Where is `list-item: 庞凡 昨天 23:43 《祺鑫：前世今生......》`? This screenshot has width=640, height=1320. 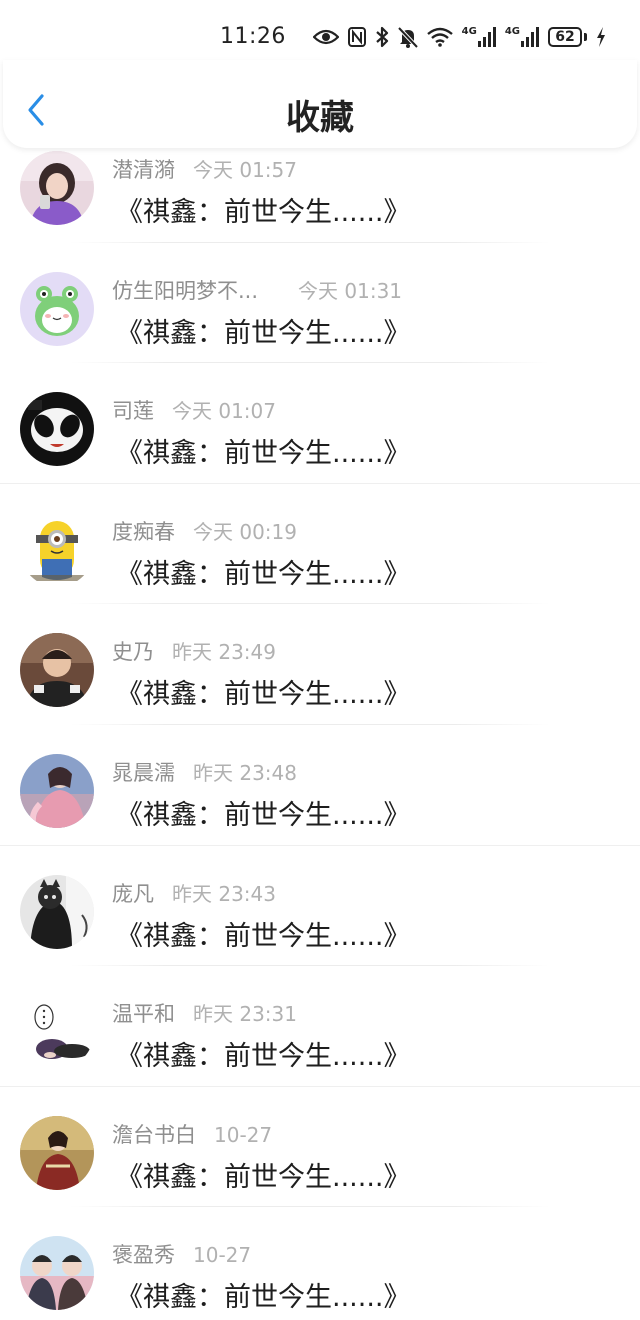
list-item: 庞凡 昨天 23:43 《祺鑫：前世今生......》 is located at coordinates (320, 906).